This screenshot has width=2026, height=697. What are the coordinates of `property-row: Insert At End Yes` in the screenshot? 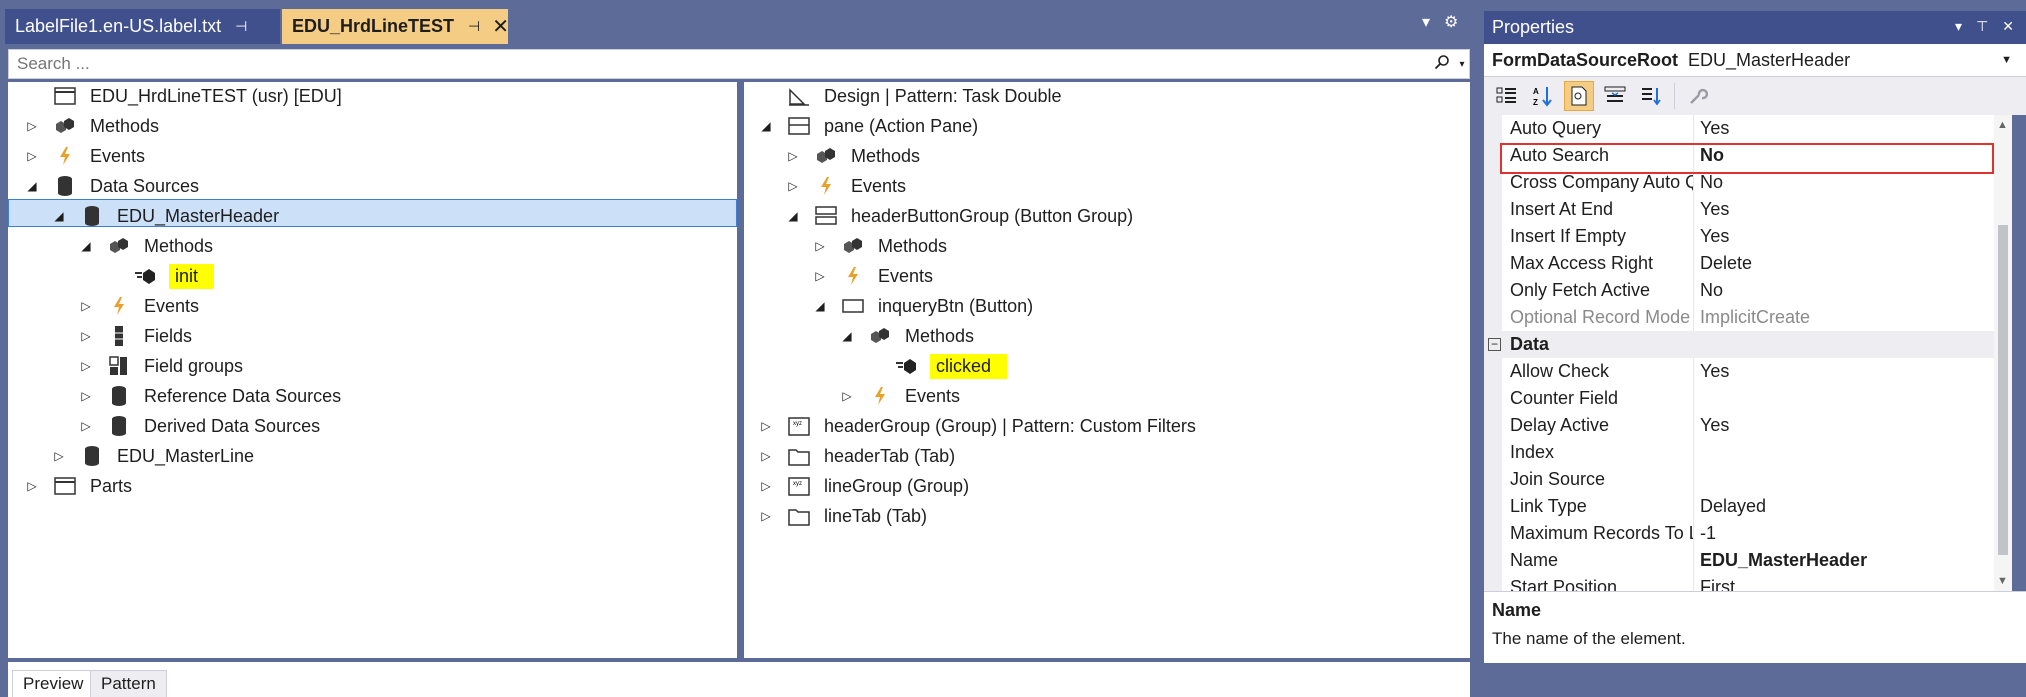 It's located at (1739, 209).